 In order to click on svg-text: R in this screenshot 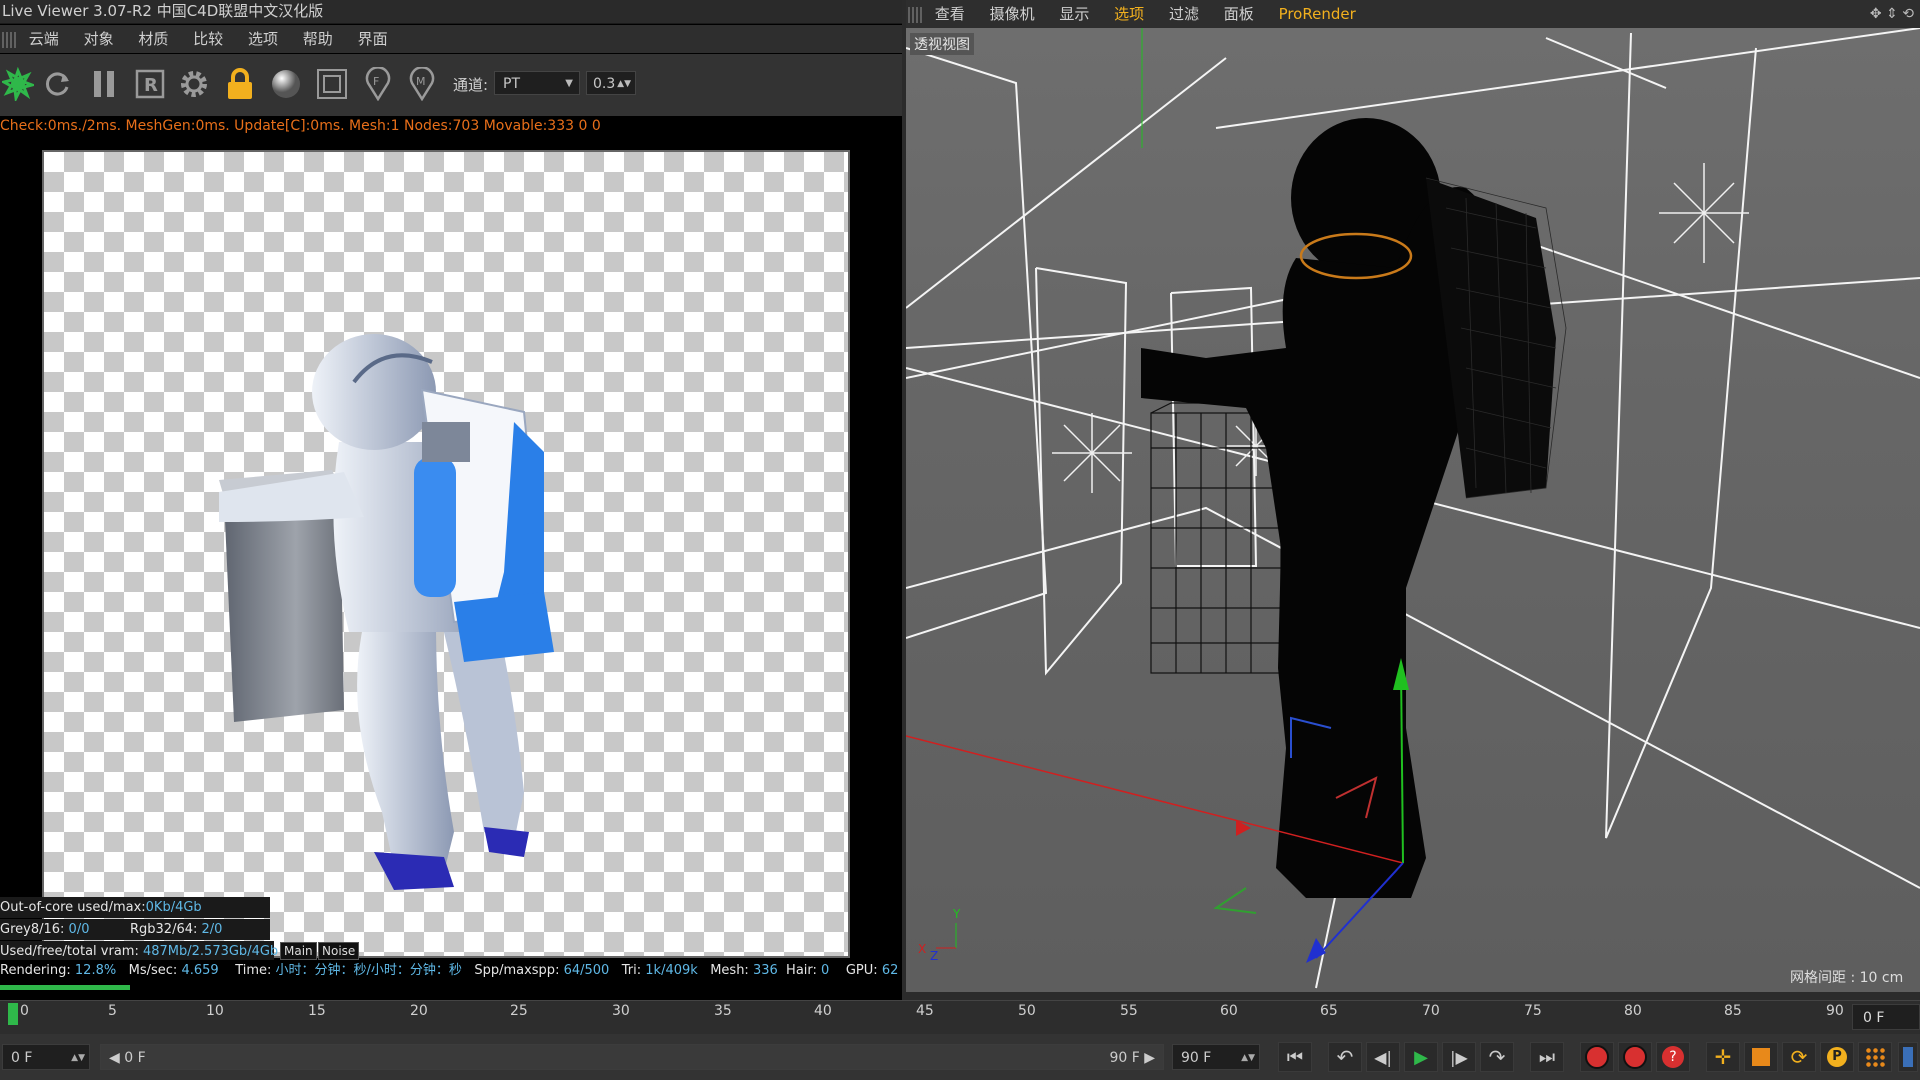, I will do `click(151, 85)`.